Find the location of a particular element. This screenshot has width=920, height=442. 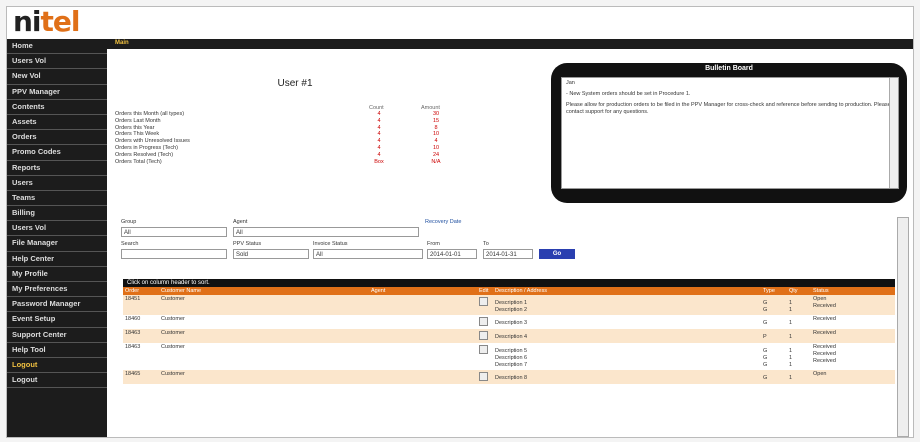

breadcrumb-bar: Main is located at coordinates (510, 44).